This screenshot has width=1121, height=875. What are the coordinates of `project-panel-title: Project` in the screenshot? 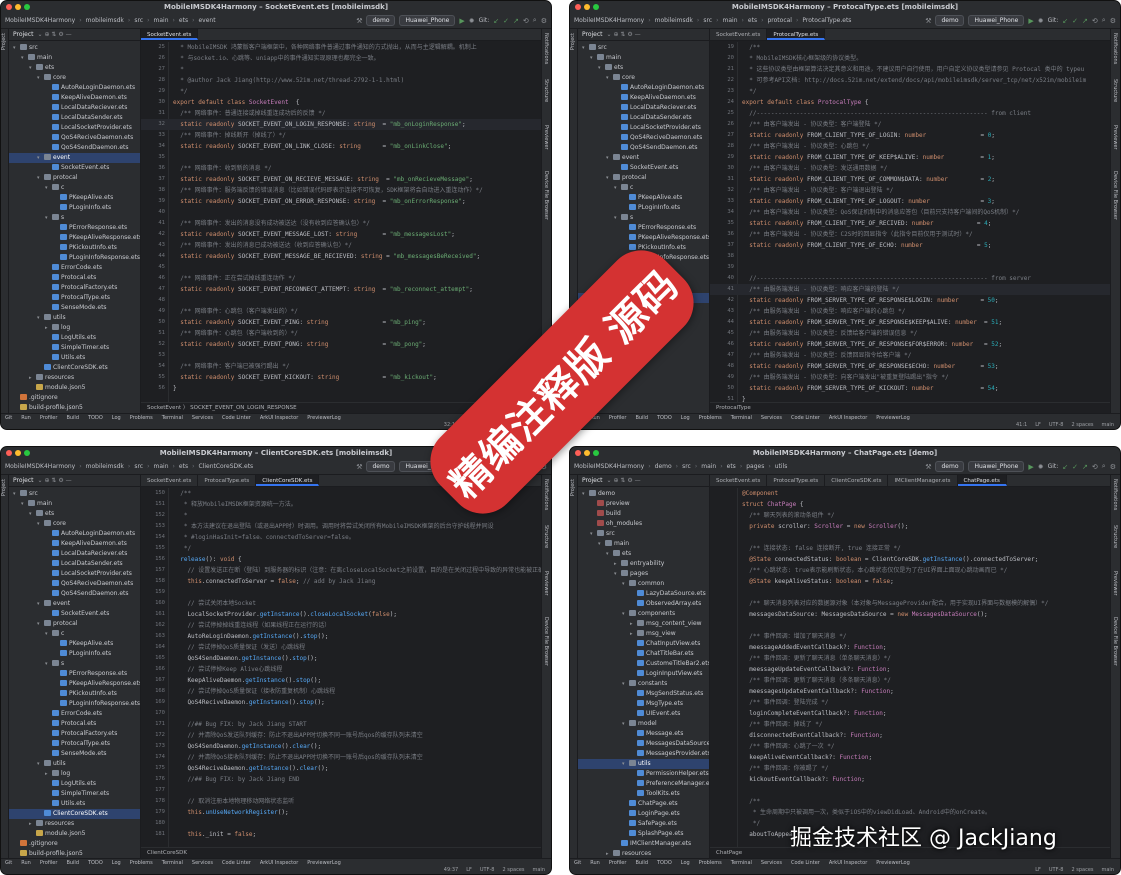 It's located at (592, 480).